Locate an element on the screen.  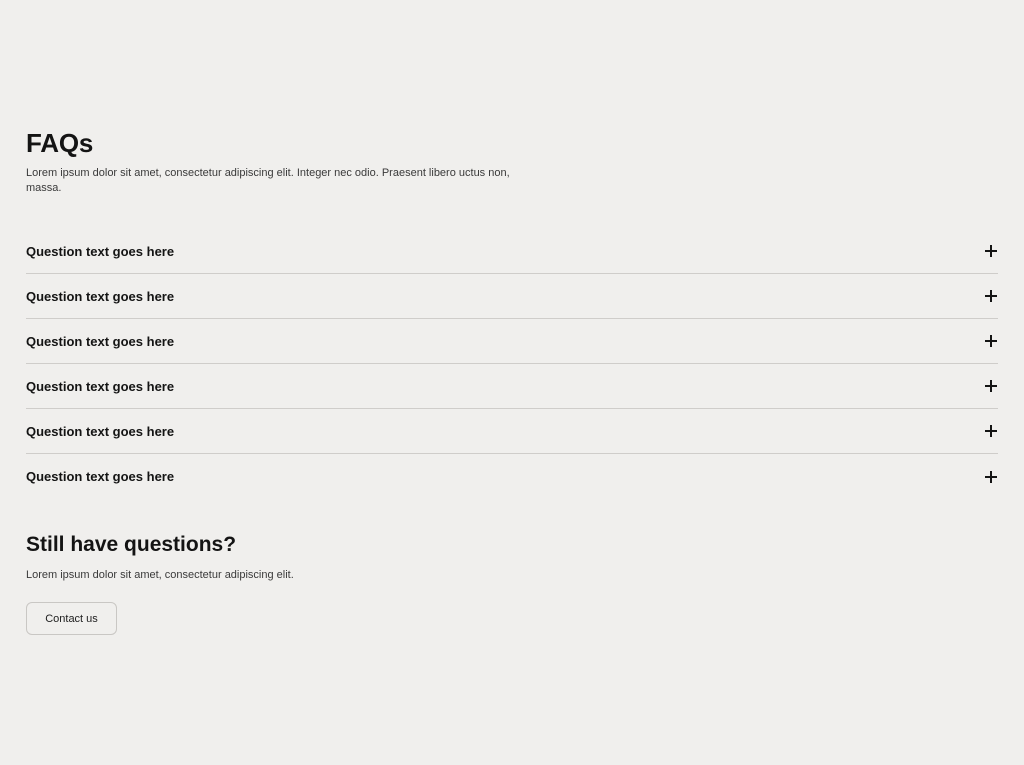
faq-title: FAQs is located at coordinates (60, 143).